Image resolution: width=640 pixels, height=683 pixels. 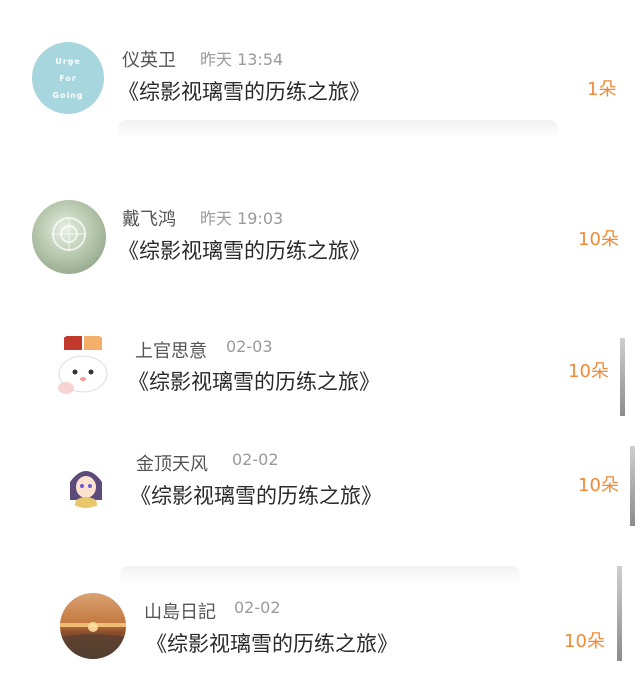 I want to click on username: 戴飞鸿, so click(x=149, y=218).